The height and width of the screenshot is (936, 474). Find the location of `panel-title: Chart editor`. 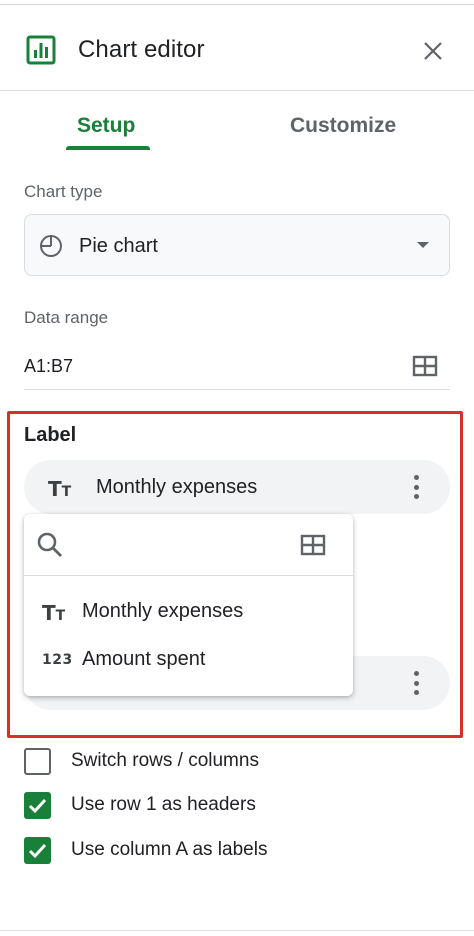

panel-title: Chart editor is located at coordinates (141, 49).